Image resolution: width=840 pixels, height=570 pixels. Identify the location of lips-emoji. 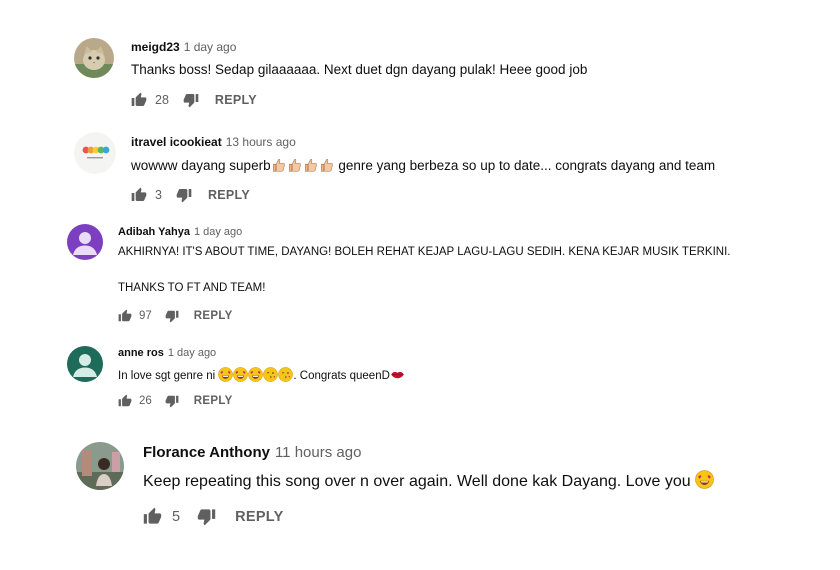
(397, 376).